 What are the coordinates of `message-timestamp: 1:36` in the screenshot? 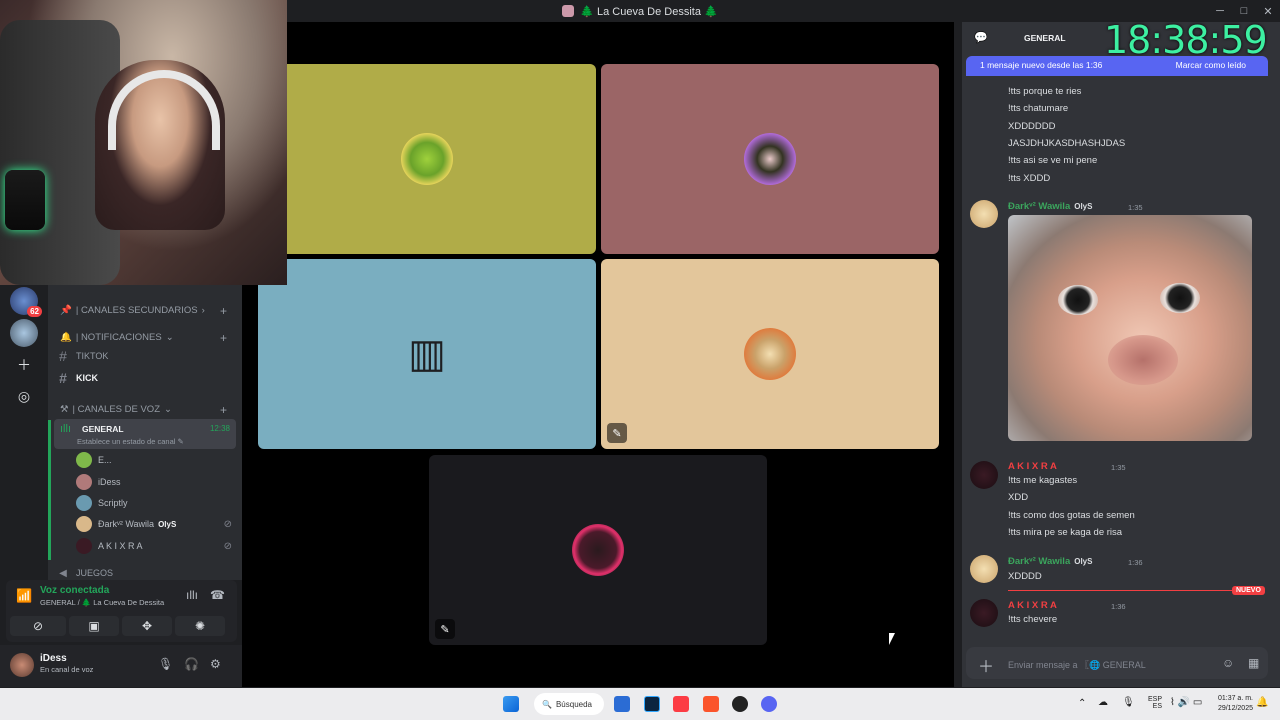 It's located at (1135, 562).